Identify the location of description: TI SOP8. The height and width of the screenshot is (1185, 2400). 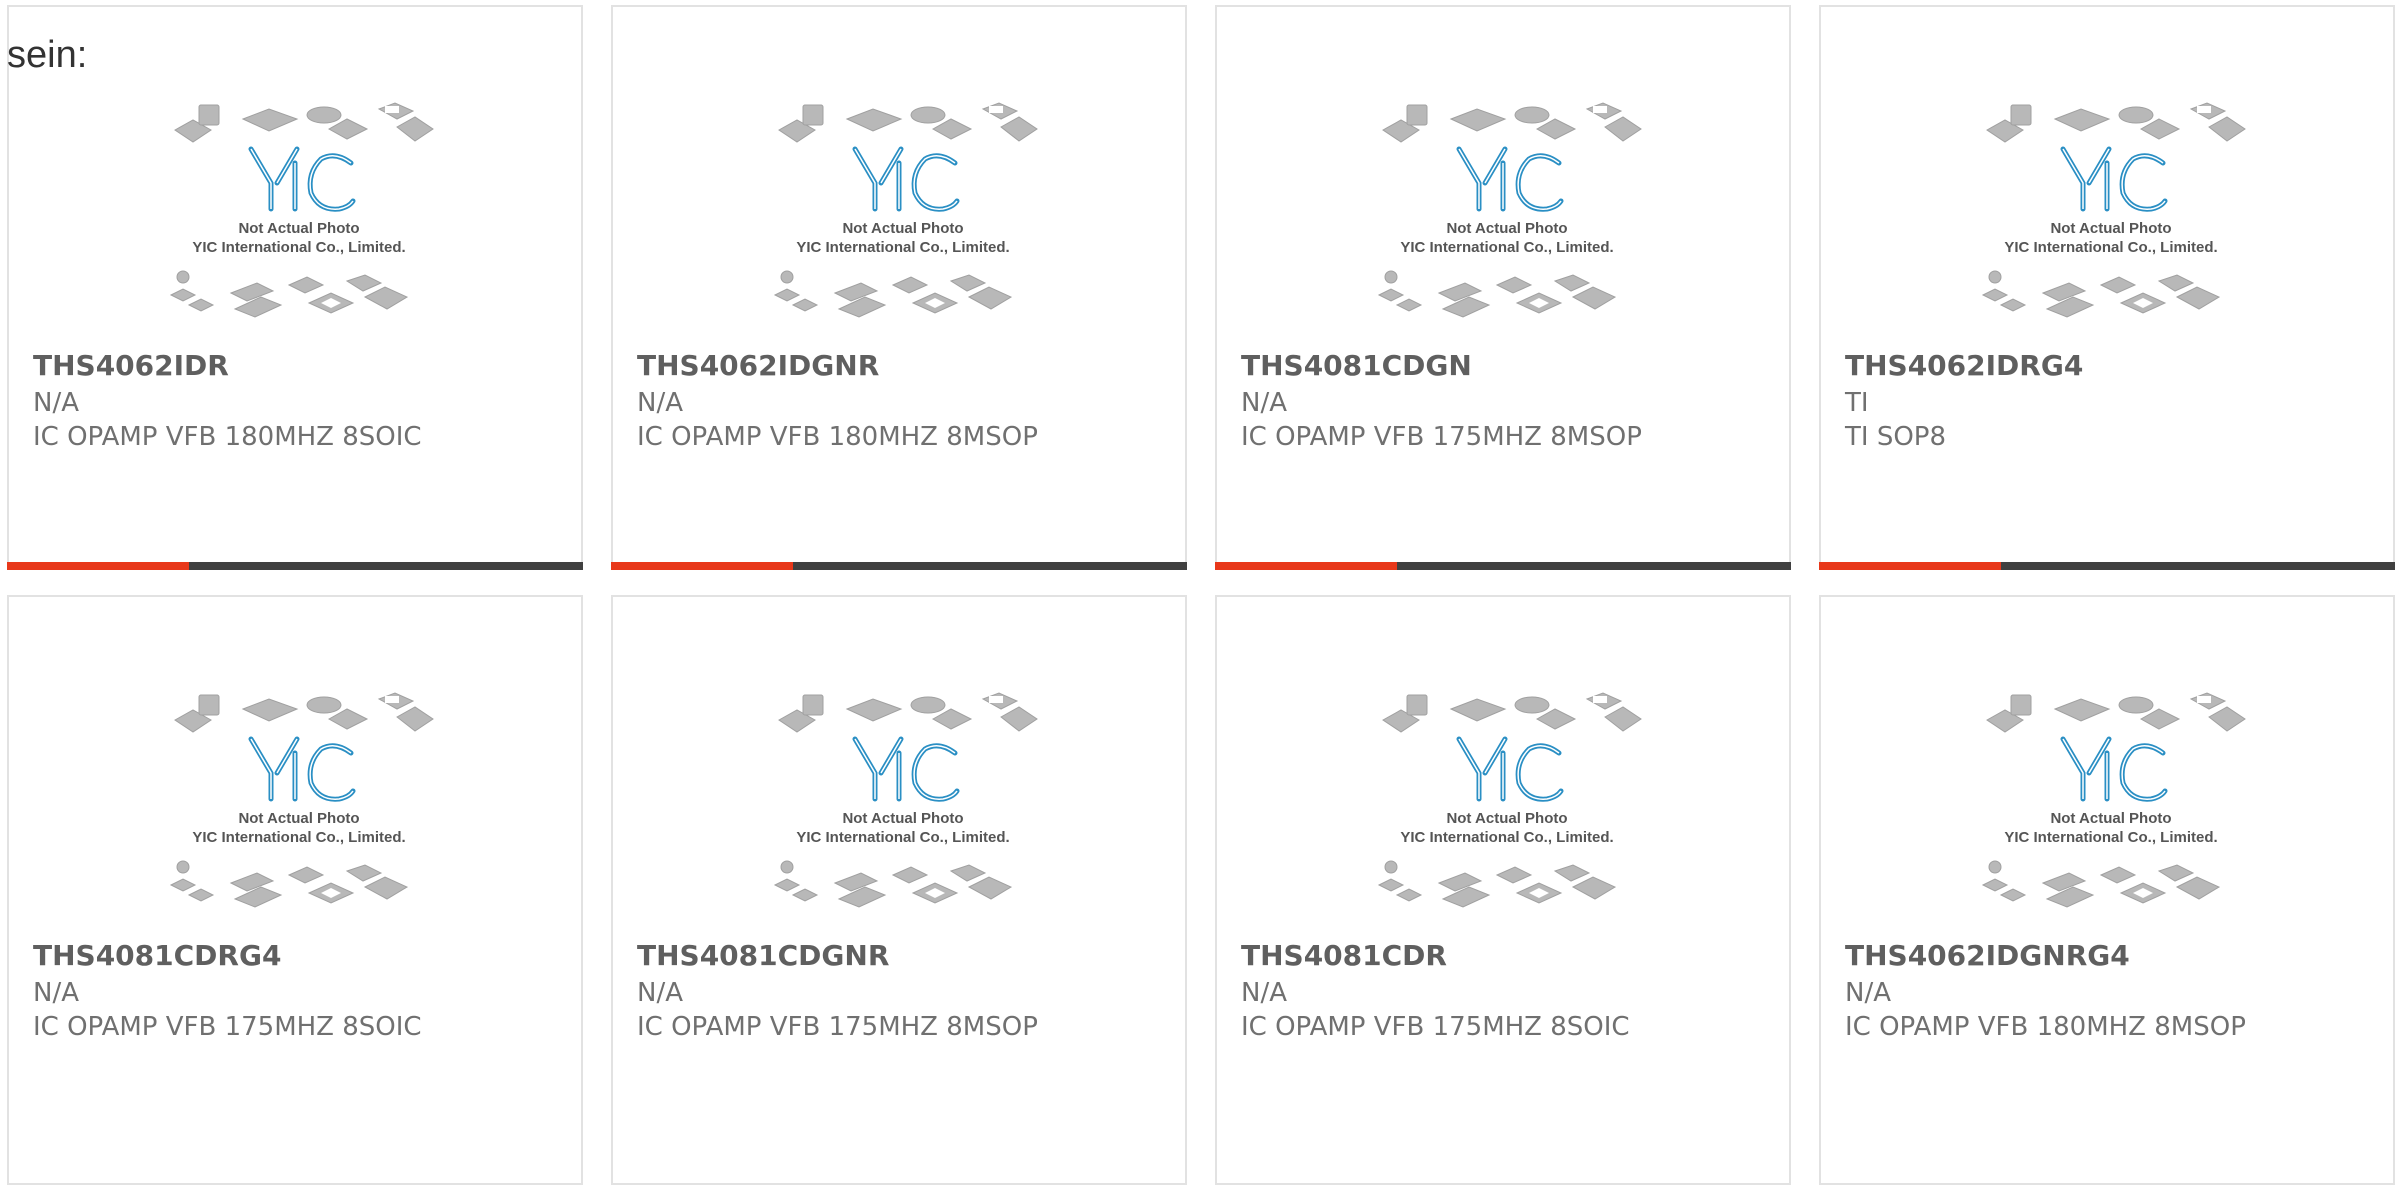
(1896, 437).